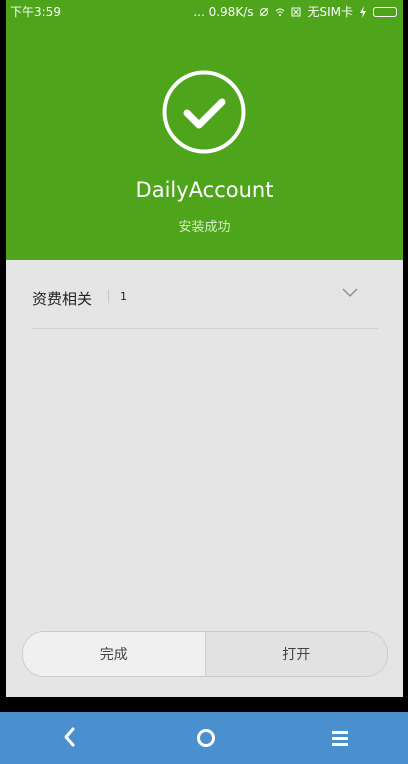 Image resolution: width=408 pixels, height=764 pixels. What do you see at coordinates (123, 296) in the screenshot?
I see `permission-count: 1` at bounding box center [123, 296].